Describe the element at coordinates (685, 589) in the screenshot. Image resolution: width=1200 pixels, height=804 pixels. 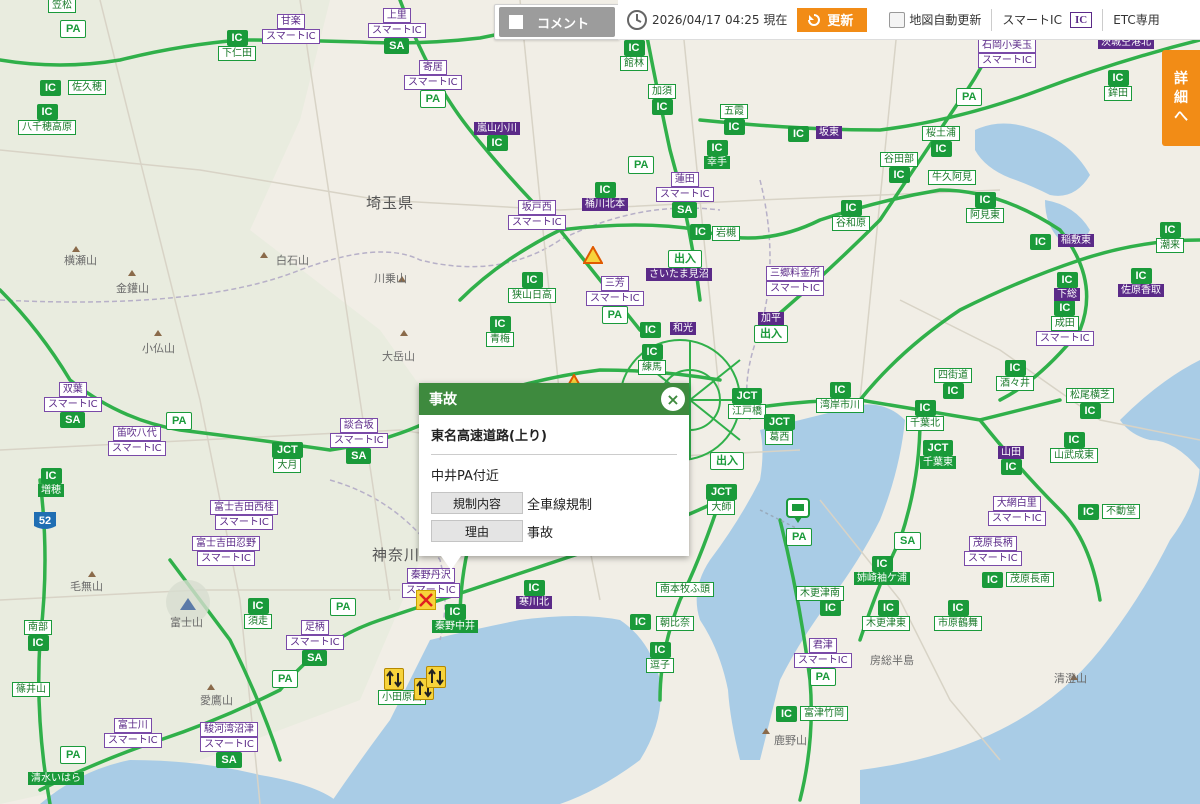
I see `ic-minamihonmoku: 南本牧ふ頭` at that location.